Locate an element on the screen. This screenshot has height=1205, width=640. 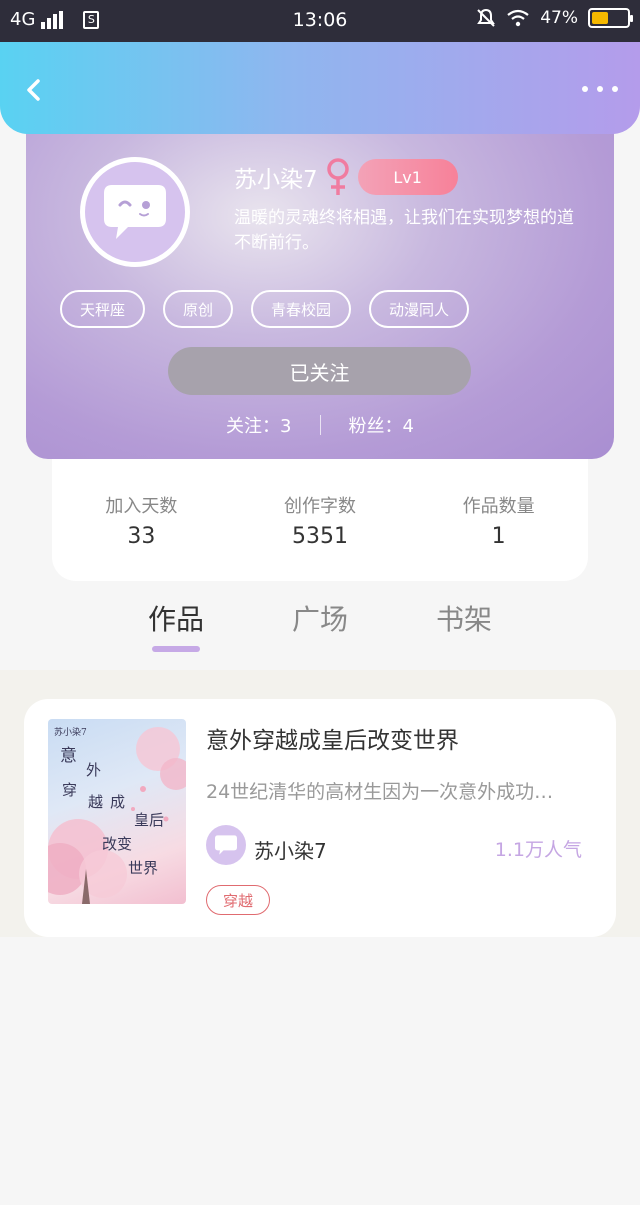
divider is located at coordinates (320, 425).